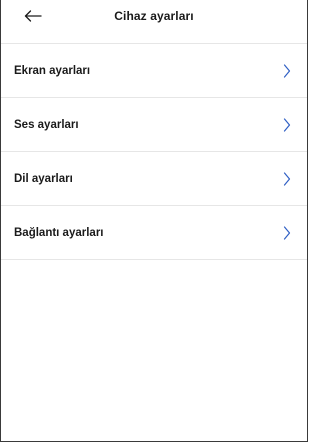 The width and height of the screenshot is (320, 442). What do you see at coordinates (59, 232) in the screenshot?
I see `settings-item-label: Bağlantı ayarları` at bounding box center [59, 232].